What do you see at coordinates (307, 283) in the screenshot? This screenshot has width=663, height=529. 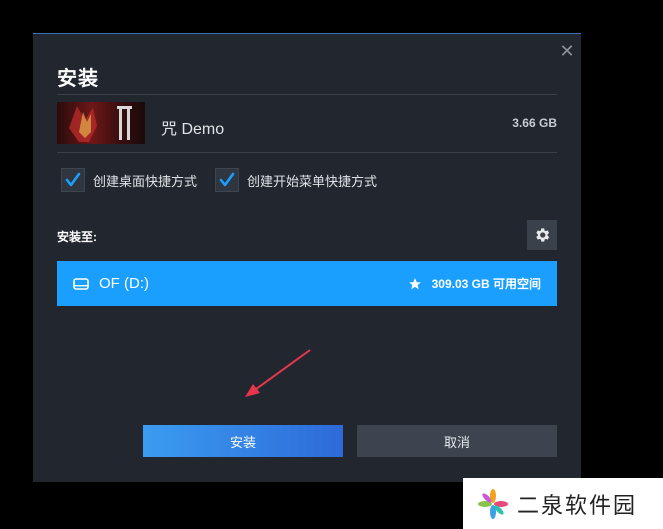 I see `drive-option: OF (D:) 309.03 GB 可用空间` at bounding box center [307, 283].